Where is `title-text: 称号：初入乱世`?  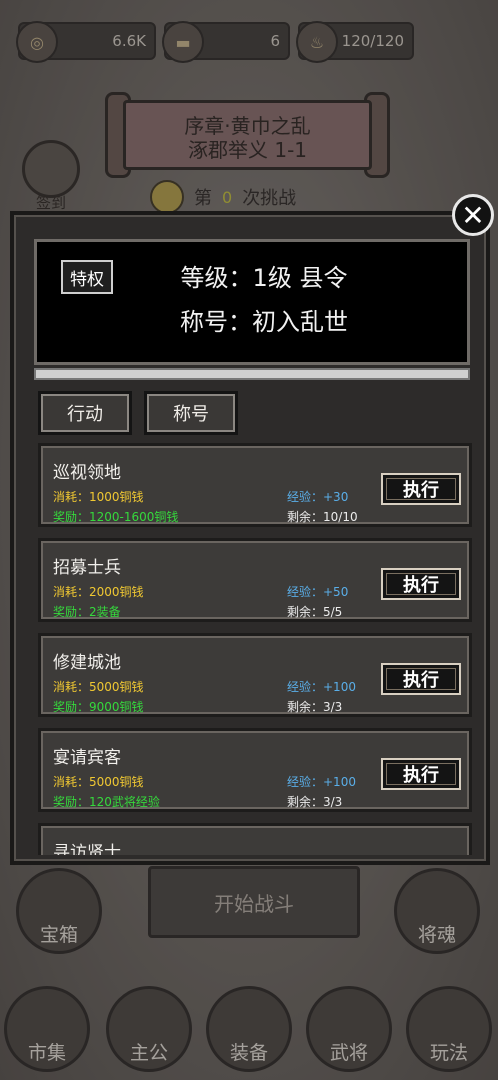
title-text: 称号：初入乱世 is located at coordinates (264, 322).